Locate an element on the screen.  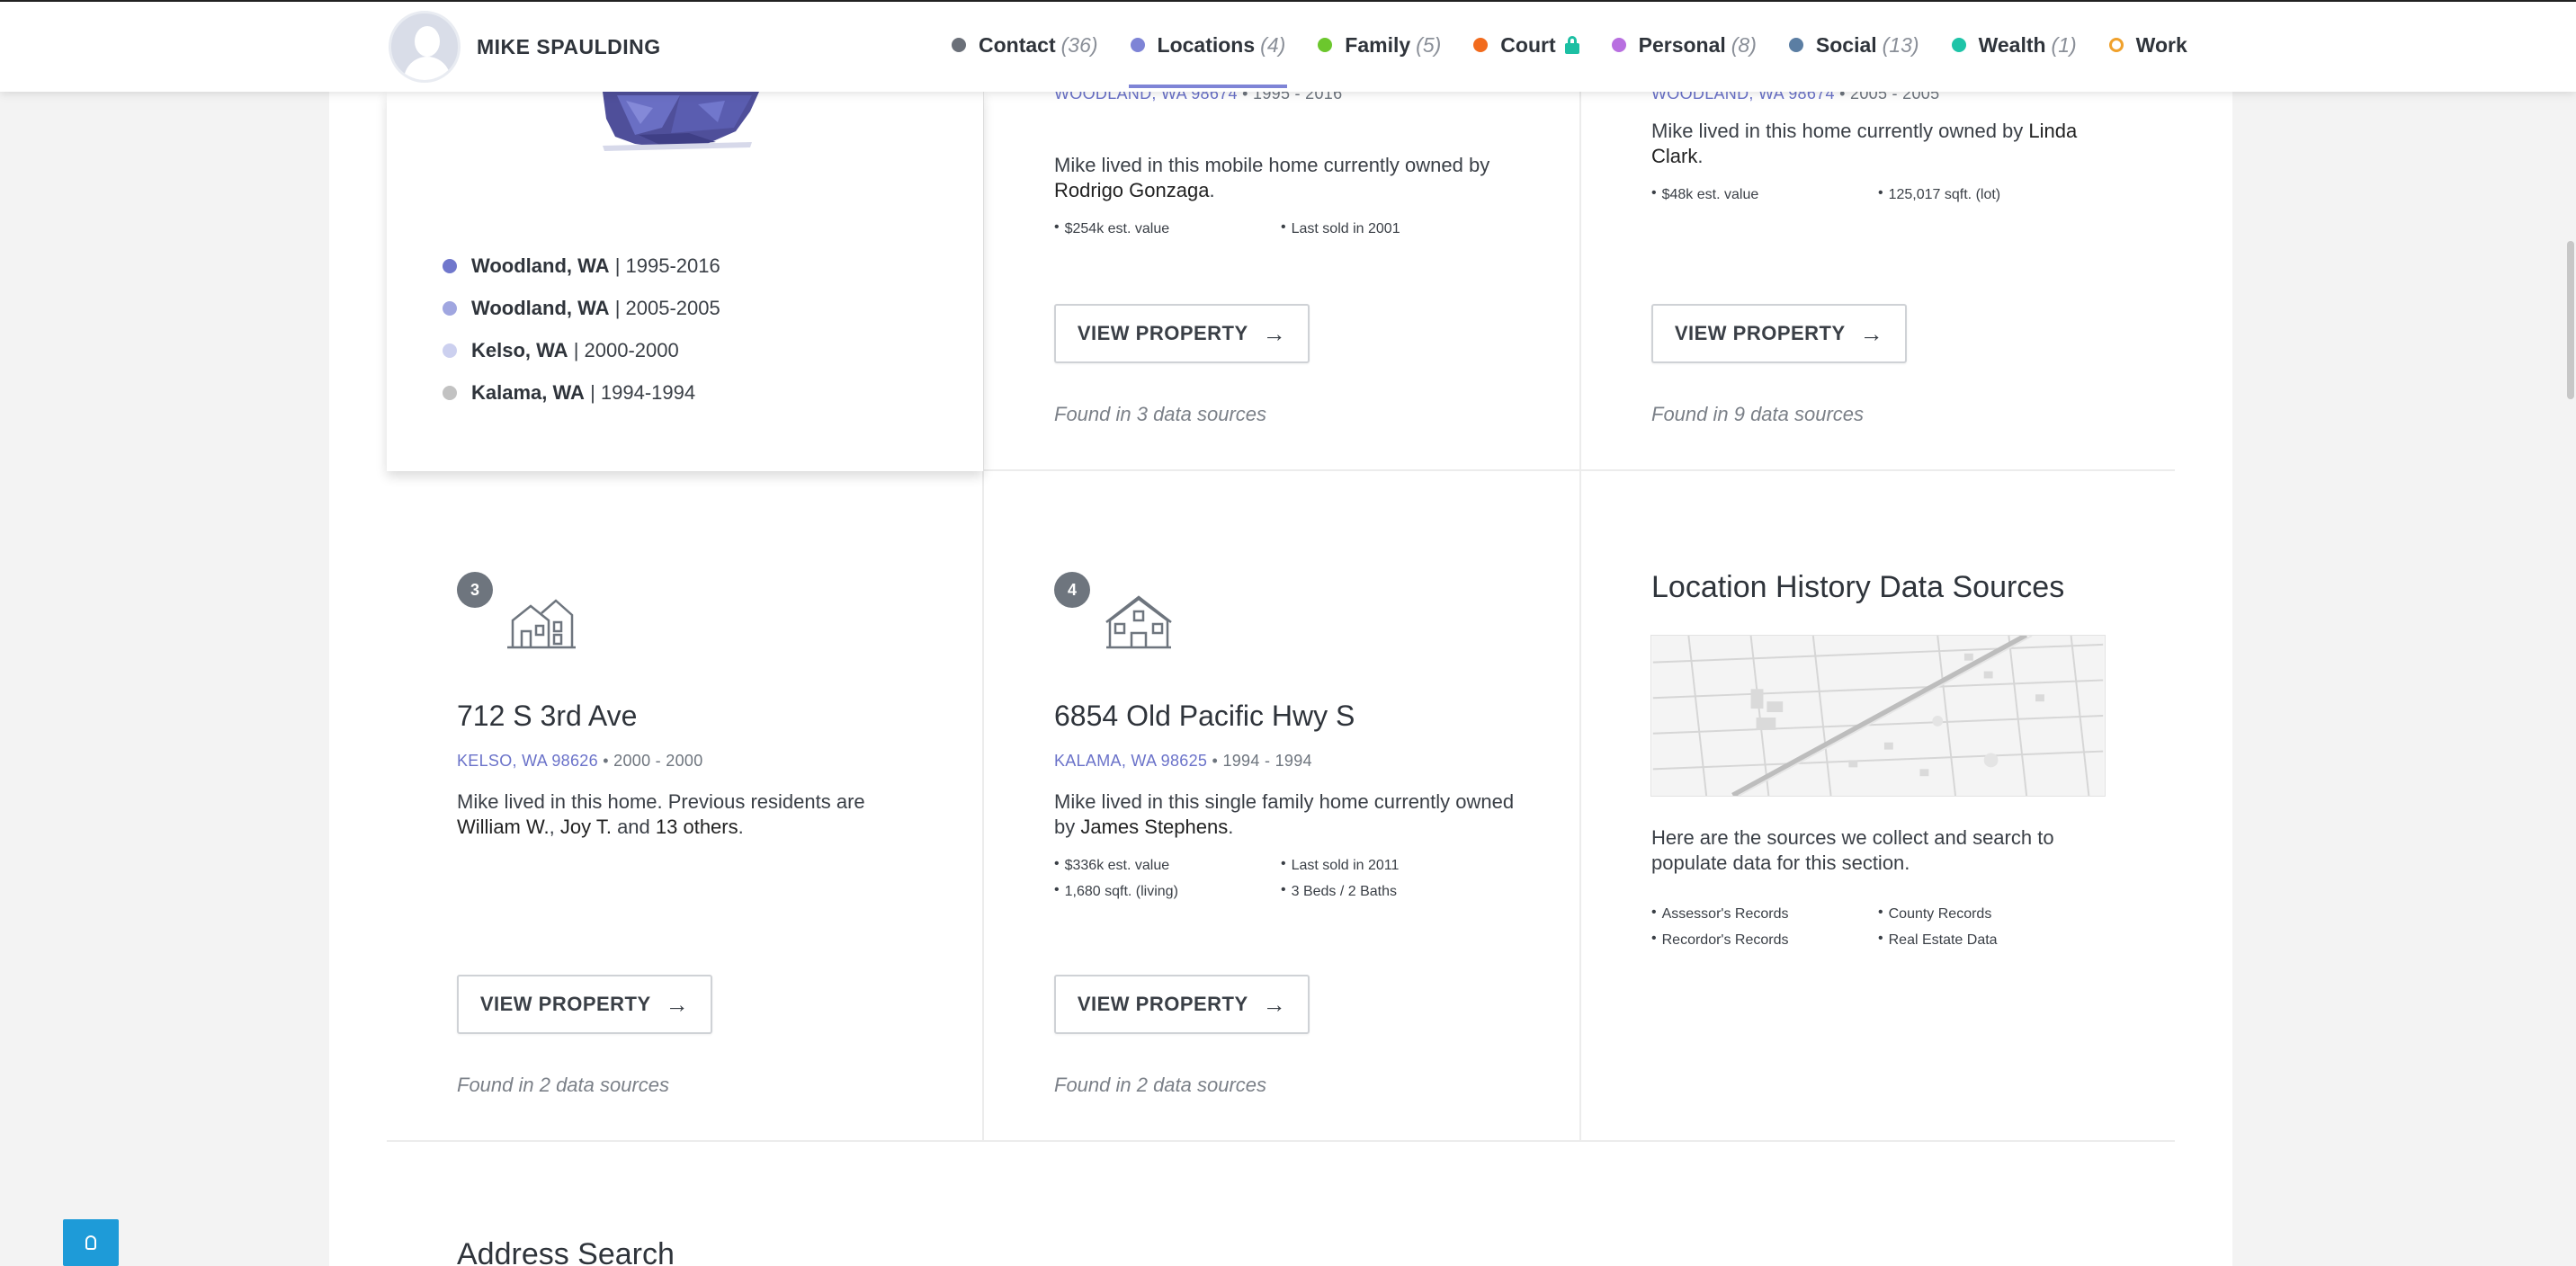
property-number-badge: 3 is located at coordinates (475, 590).